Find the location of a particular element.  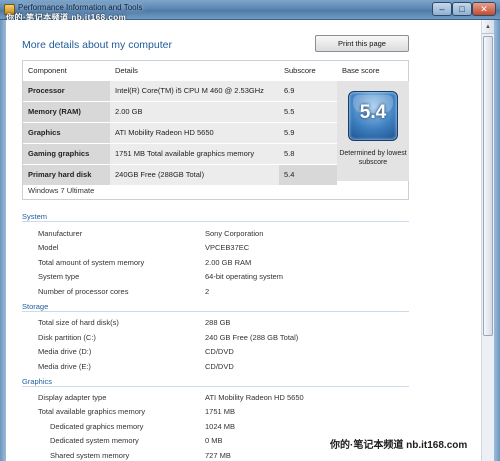

window-frame-right is located at coordinates (497, 240).